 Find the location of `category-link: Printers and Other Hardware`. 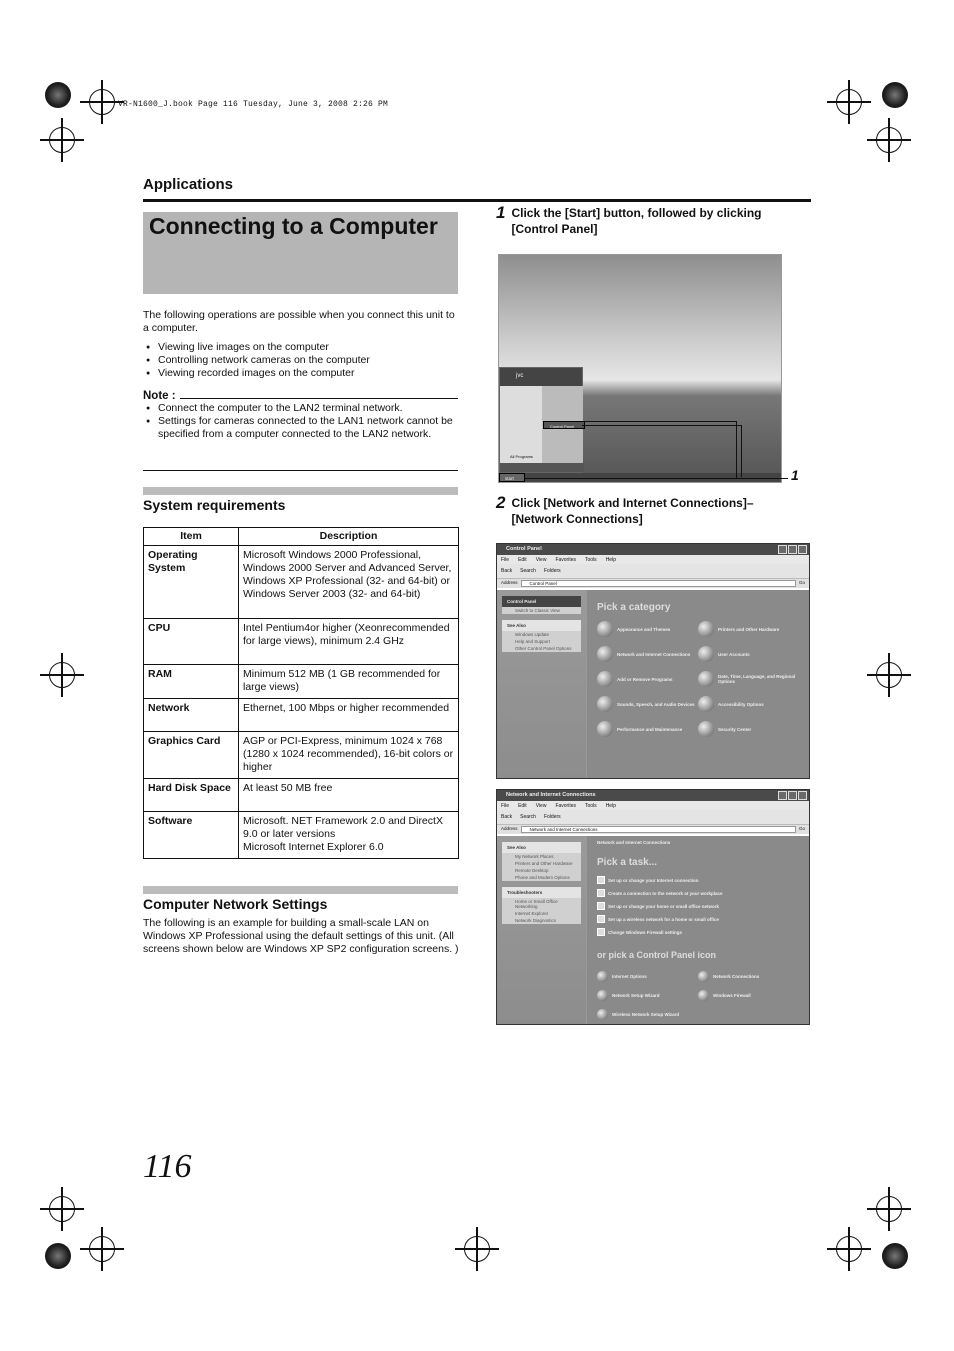

category-link: Printers and Other Hardware is located at coordinates (748, 629).